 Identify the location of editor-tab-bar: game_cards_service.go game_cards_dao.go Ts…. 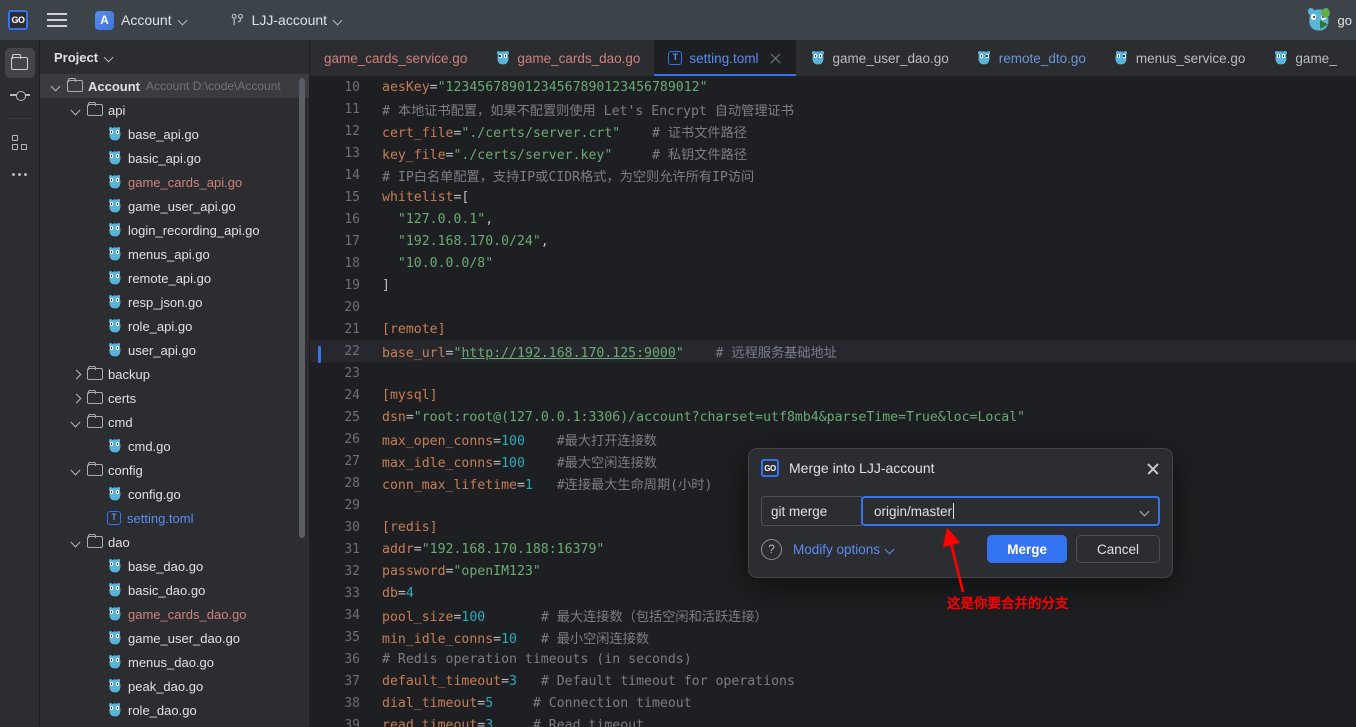
(833, 58).